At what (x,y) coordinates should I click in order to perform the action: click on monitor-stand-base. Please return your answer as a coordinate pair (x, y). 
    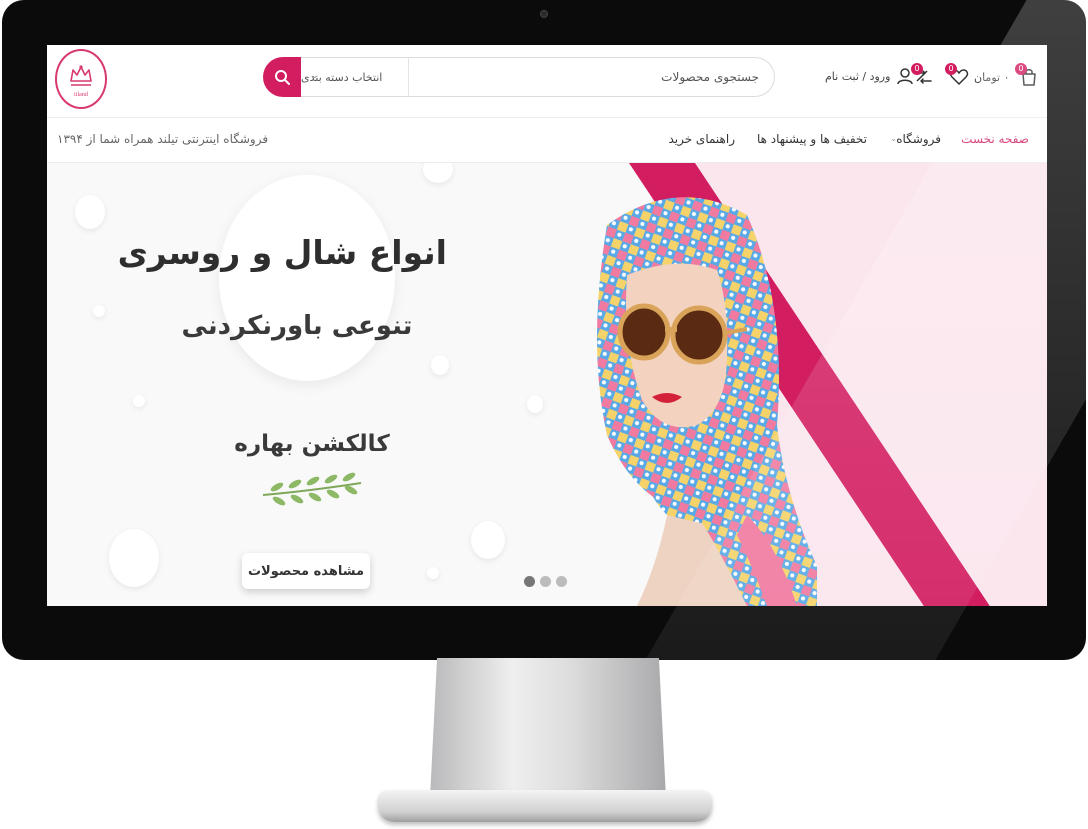
    Looking at the image, I should click on (545, 806).